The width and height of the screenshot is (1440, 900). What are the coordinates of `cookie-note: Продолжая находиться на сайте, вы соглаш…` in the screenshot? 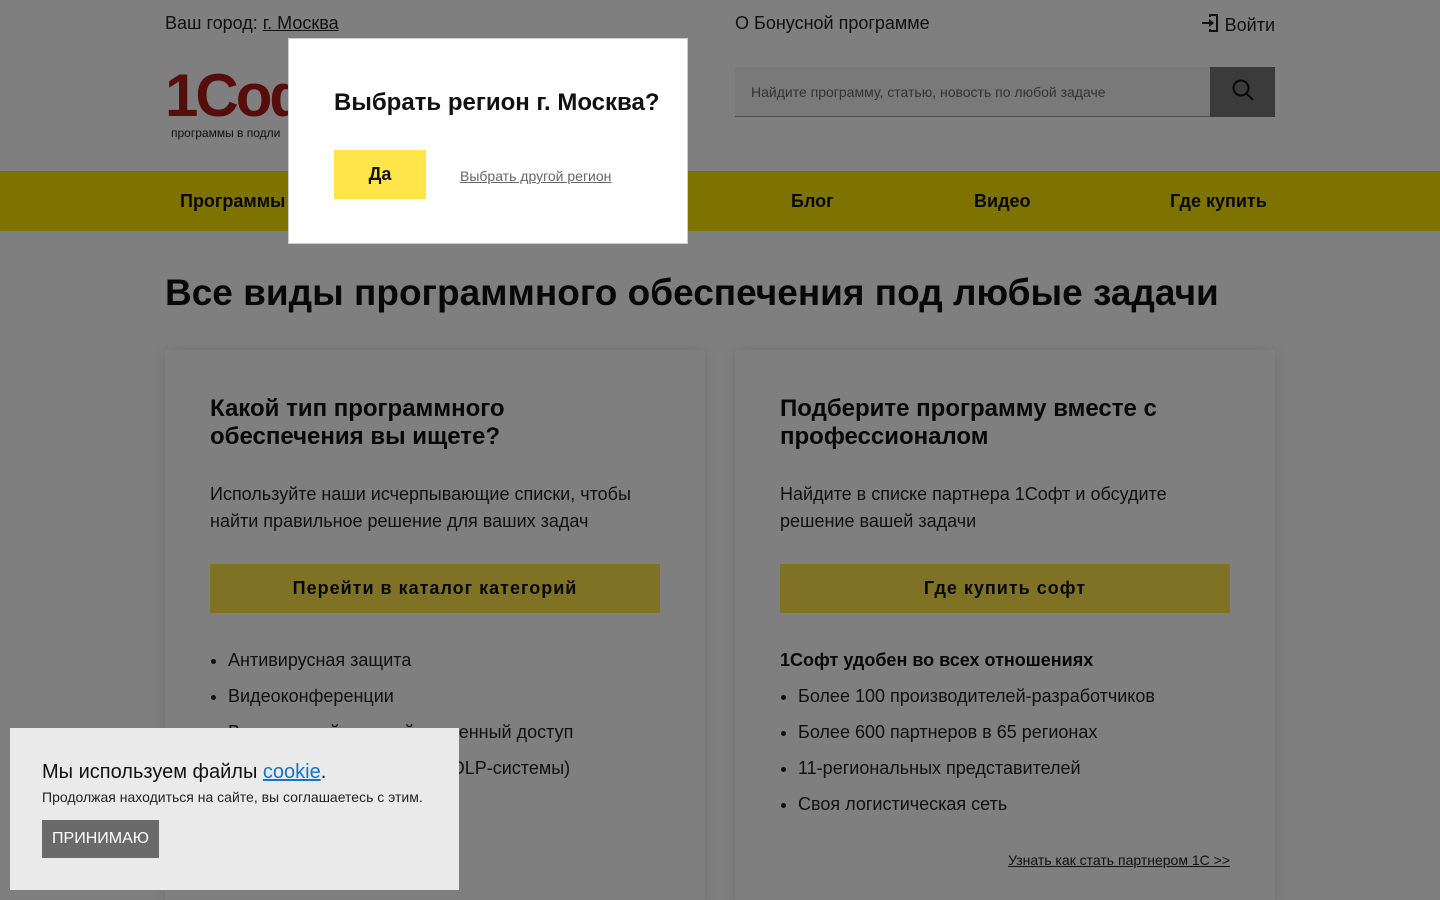 It's located at (232, 797).